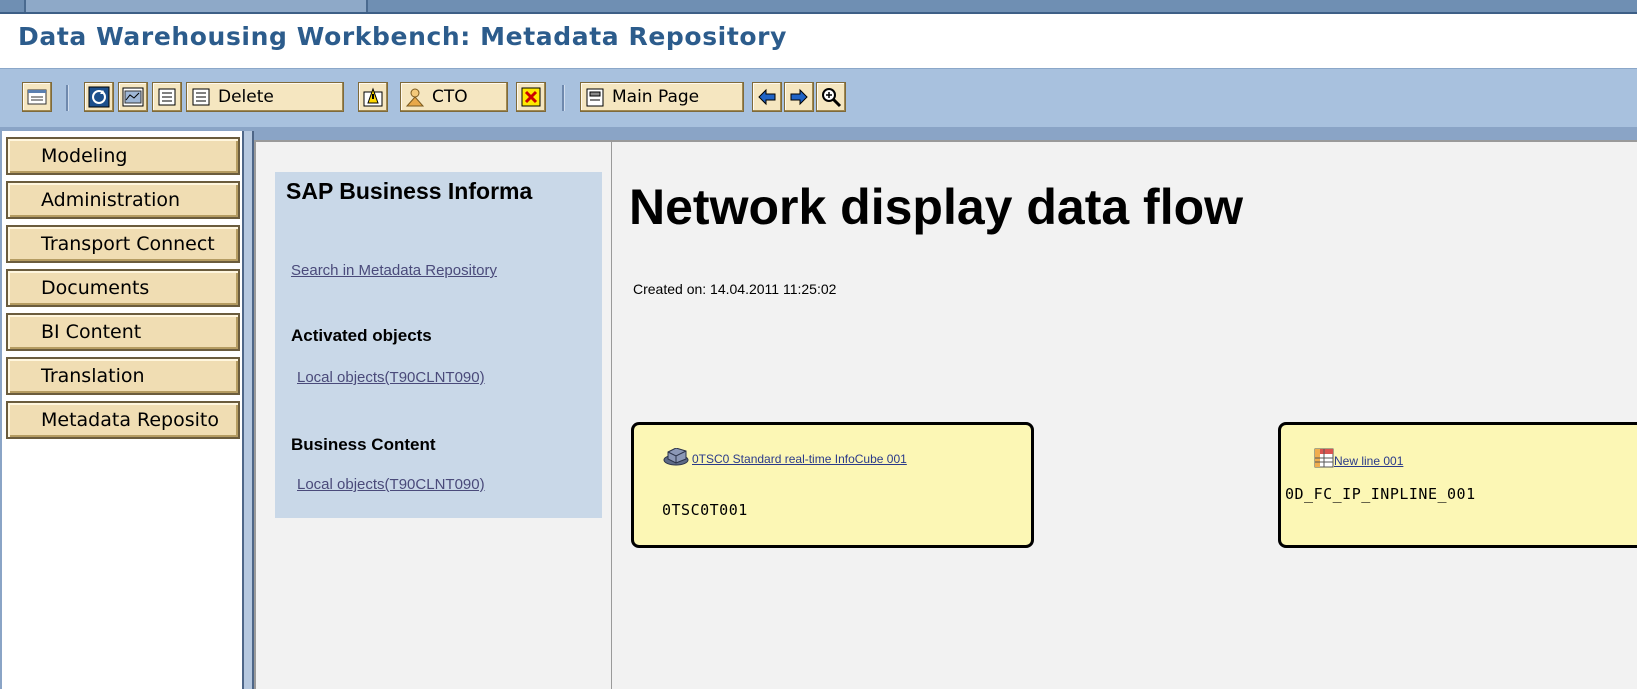  I want to click on navigator-icon, so click(37, 97).